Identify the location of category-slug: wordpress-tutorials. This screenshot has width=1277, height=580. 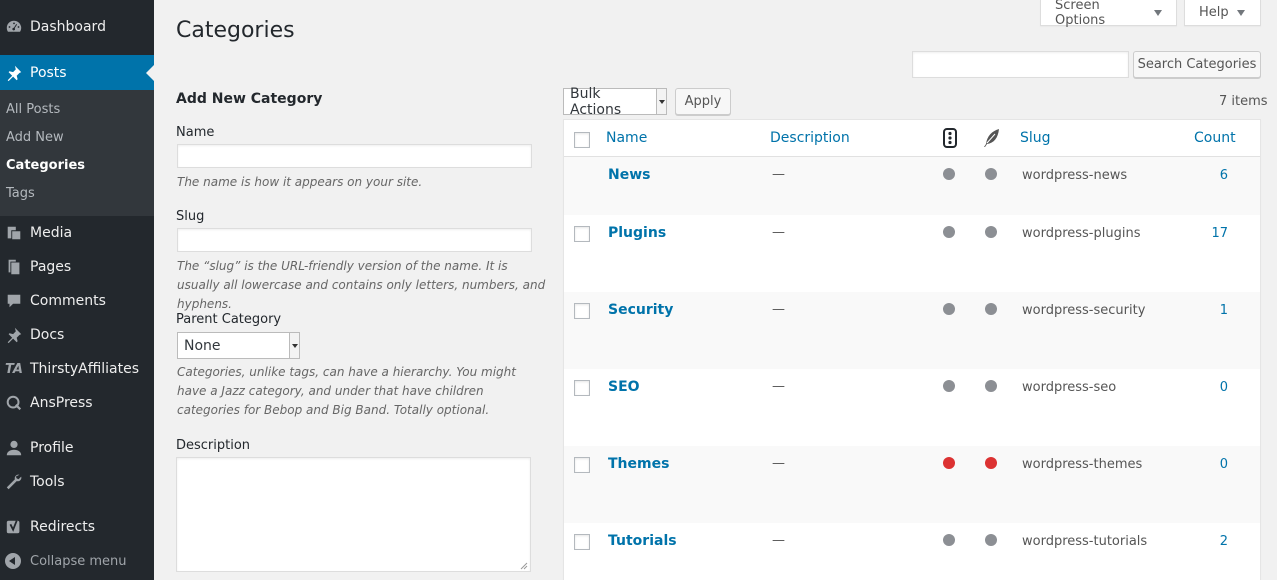
(1085, 541).